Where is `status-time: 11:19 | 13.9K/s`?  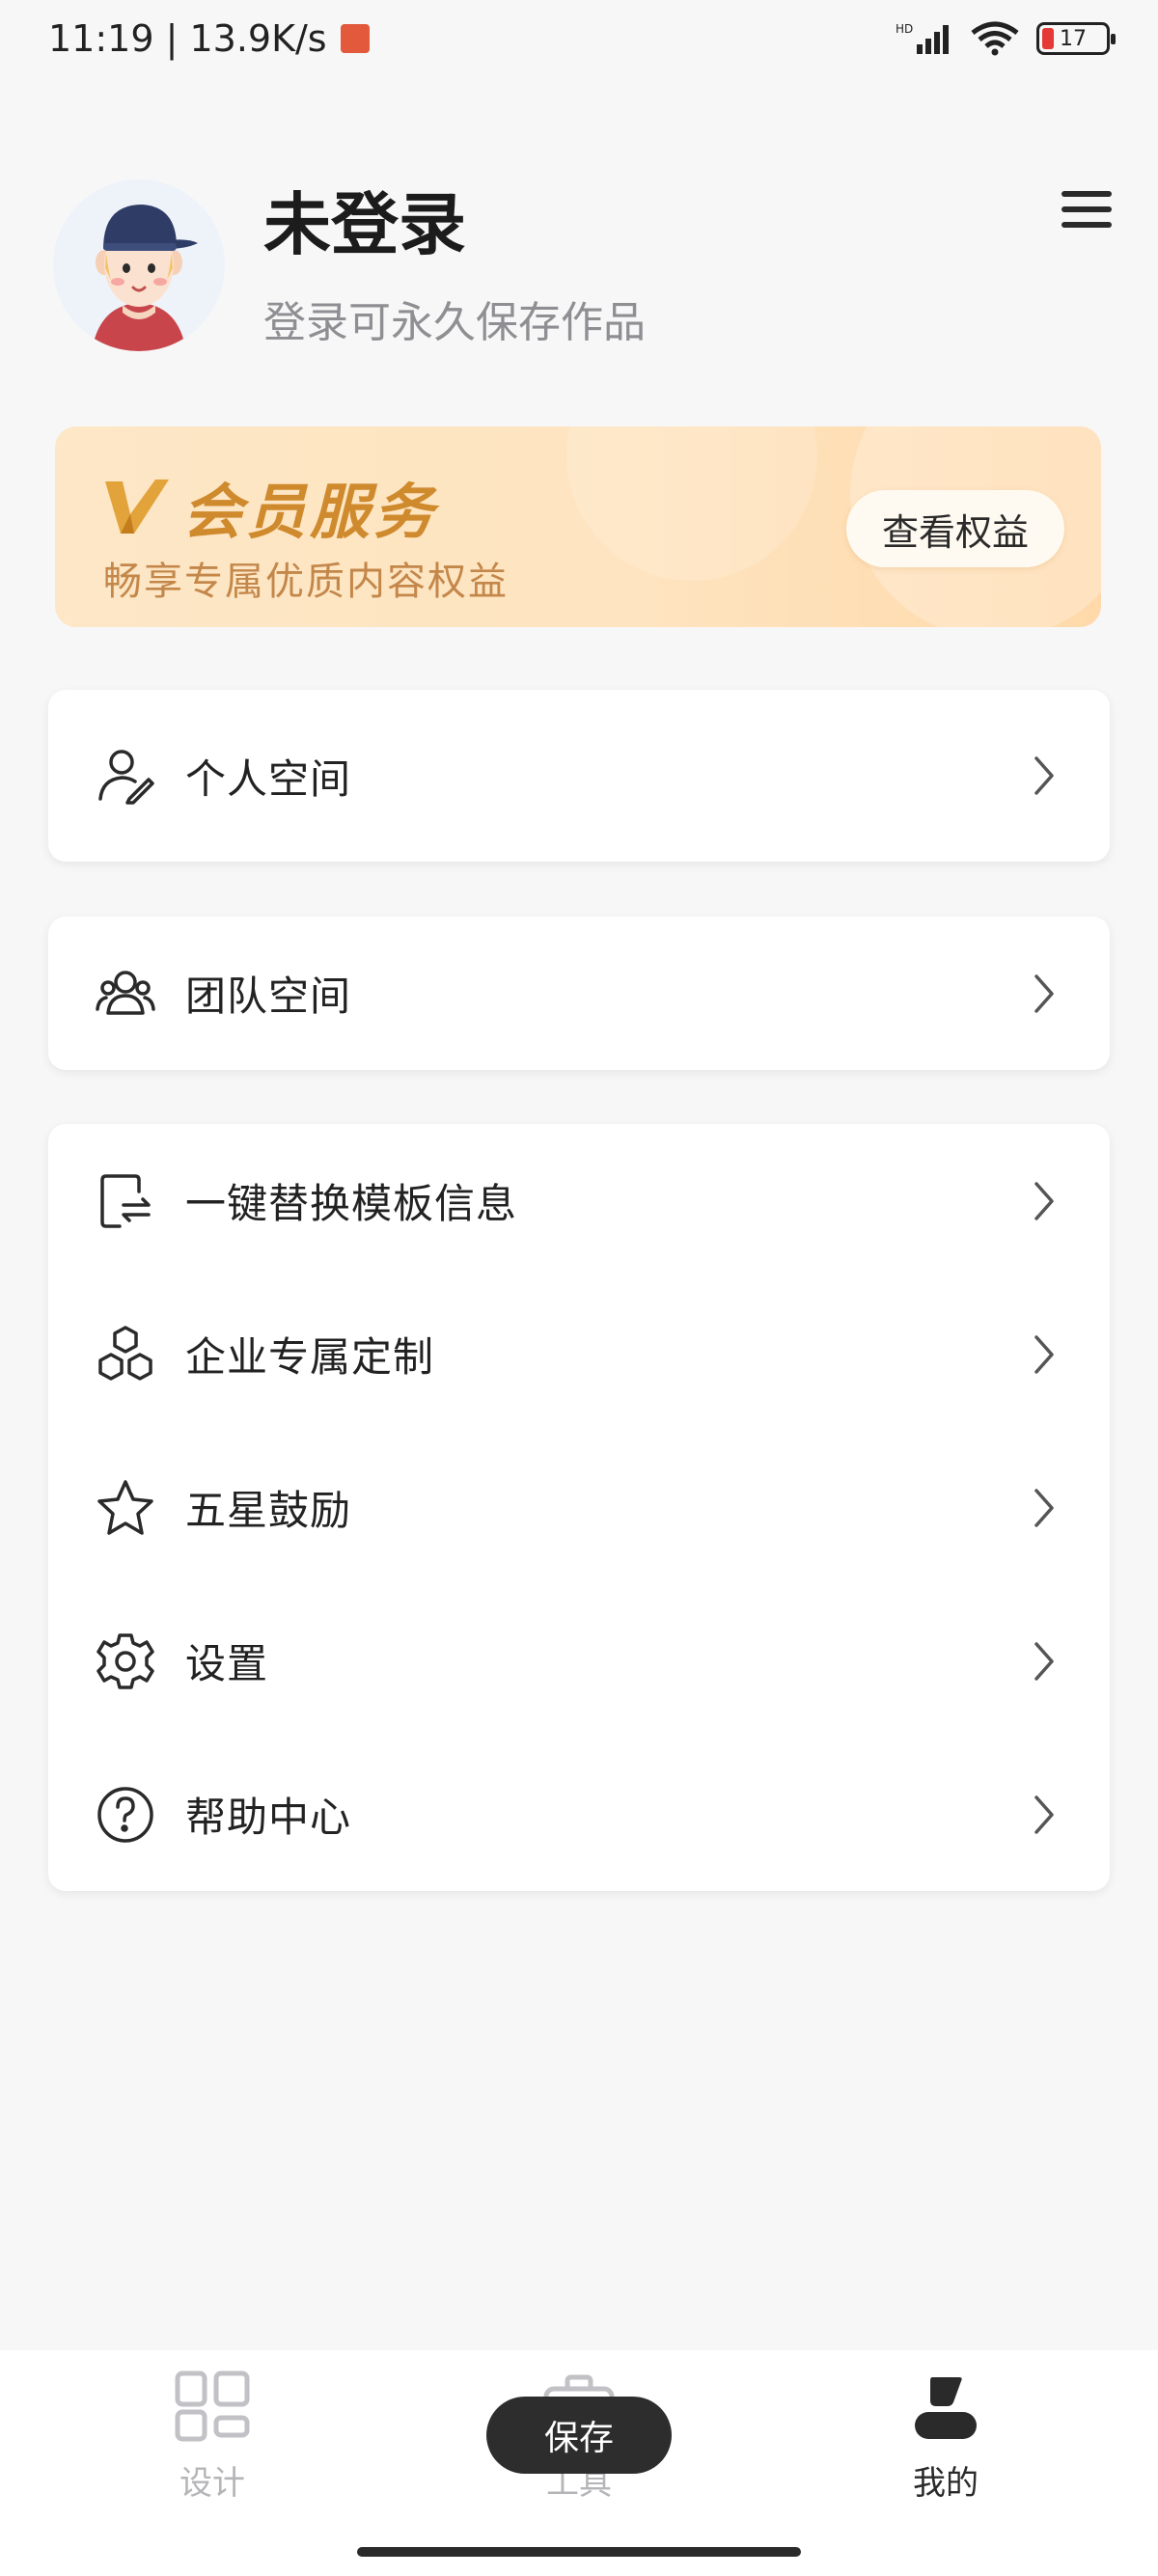 status-time: 11:19 | 13.9K/s is located at coordinates (187, 38).